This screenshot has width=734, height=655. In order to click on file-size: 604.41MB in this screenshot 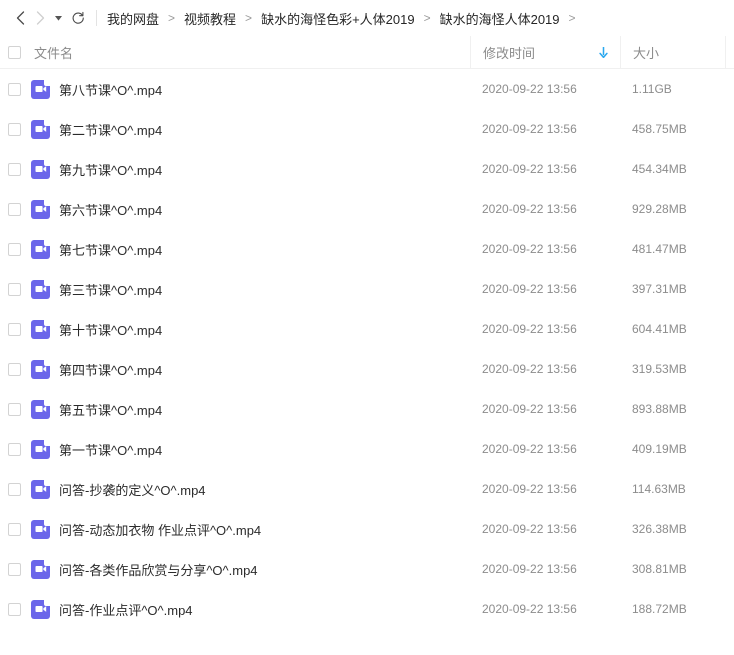, I will do `click(659, 329)`.